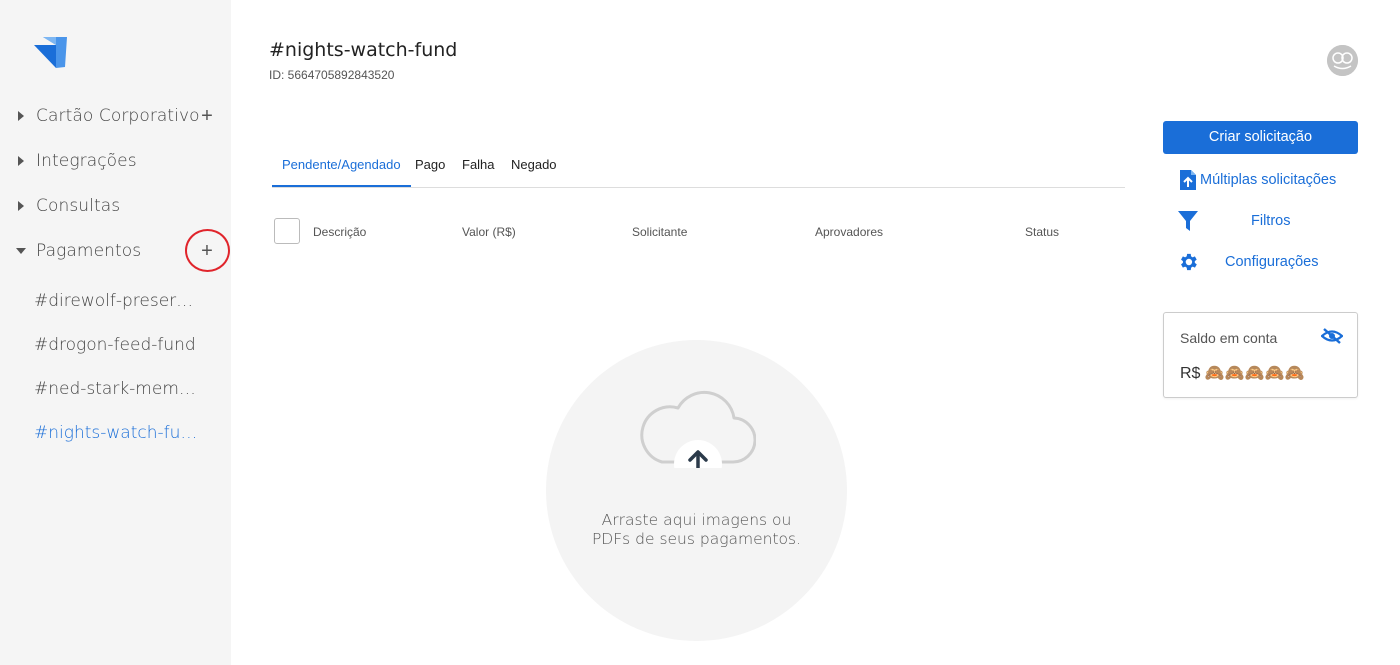  What do you see at coordinates (339, 232) in the screenshot?
I see `column-header-descricao: Descrição` at bounding box center [339, 232].